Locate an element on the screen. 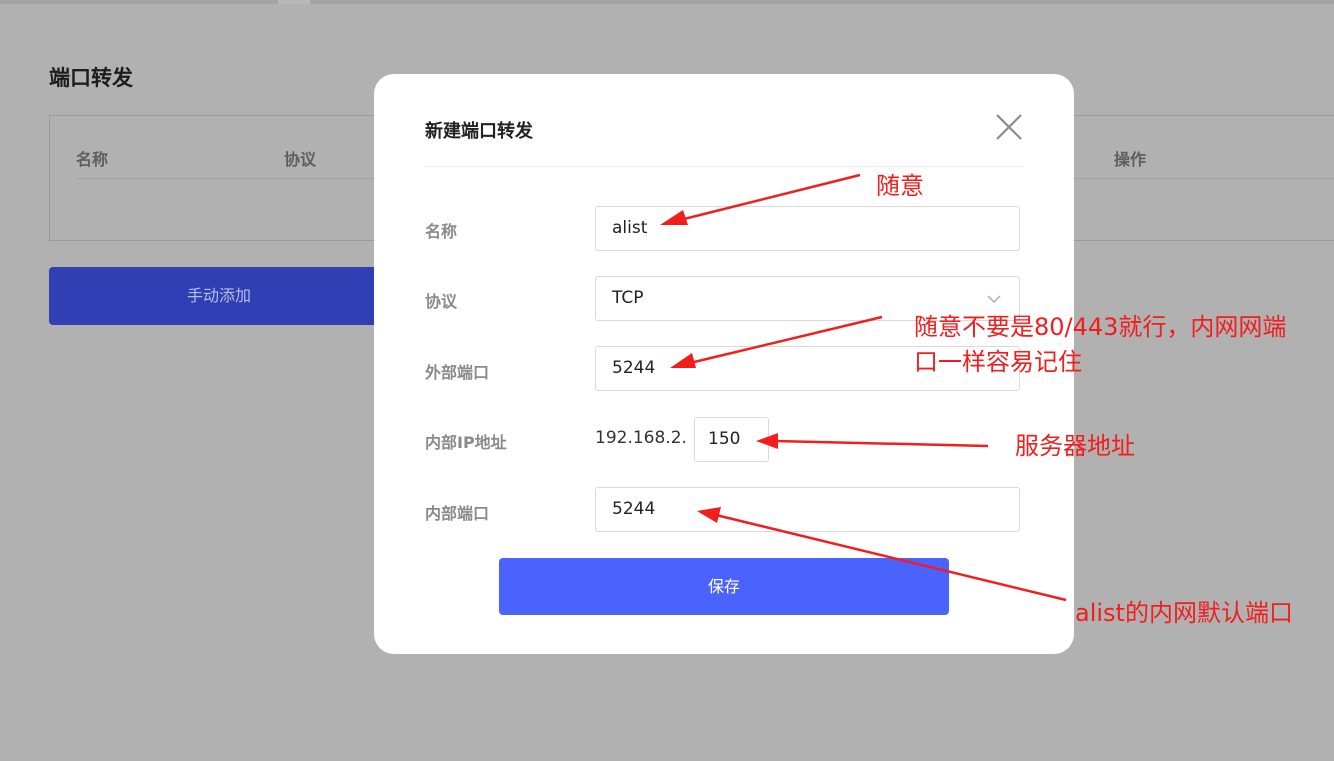  annotation-port-line1: 随意不要是80/443就行，内网网端 is located at coordinates (1100, 327).